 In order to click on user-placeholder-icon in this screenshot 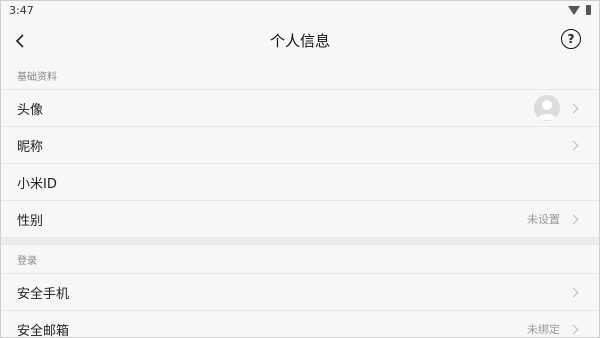, I will do `click(547, 110)`.